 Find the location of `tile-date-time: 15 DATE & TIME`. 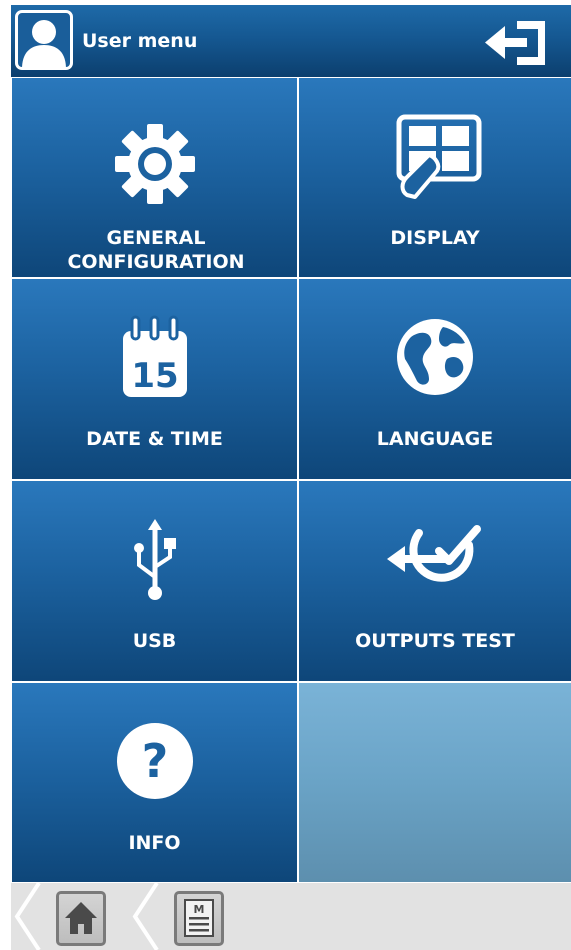

tile-date-time: 15 DATE & TIME is located at coordinates (154, 379).